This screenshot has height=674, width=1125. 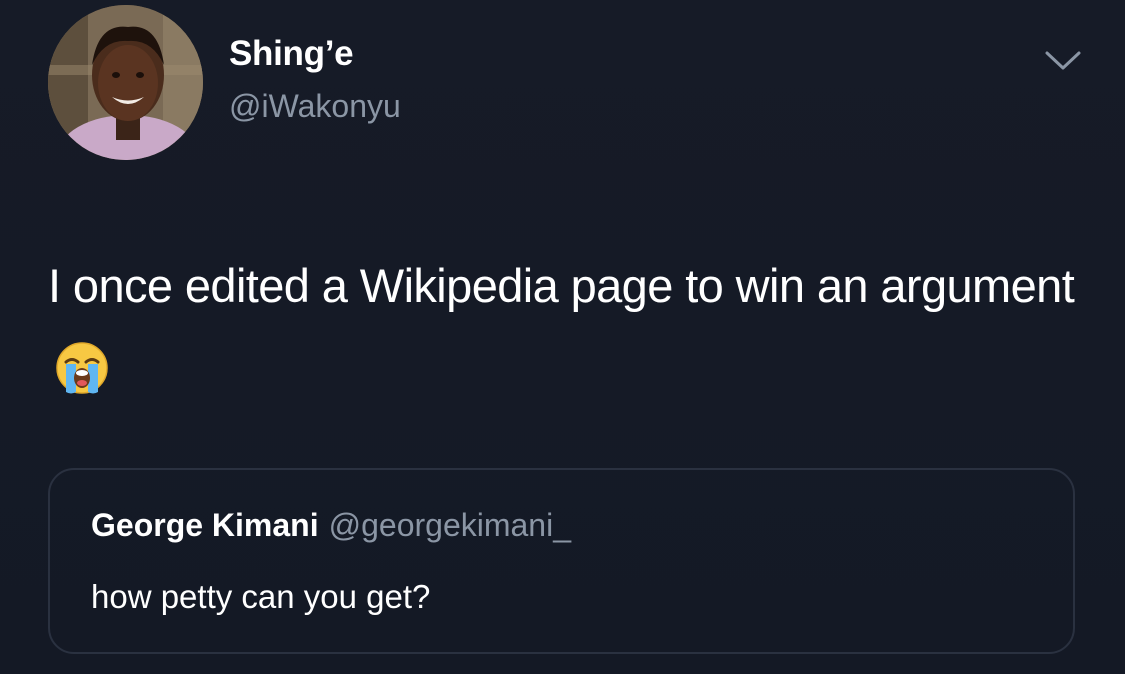 What do you see at coordinates (449, 525) in the screenshot?
I see `quoted-author-handle: @georgekimani_` at bounding box center [449, 525].